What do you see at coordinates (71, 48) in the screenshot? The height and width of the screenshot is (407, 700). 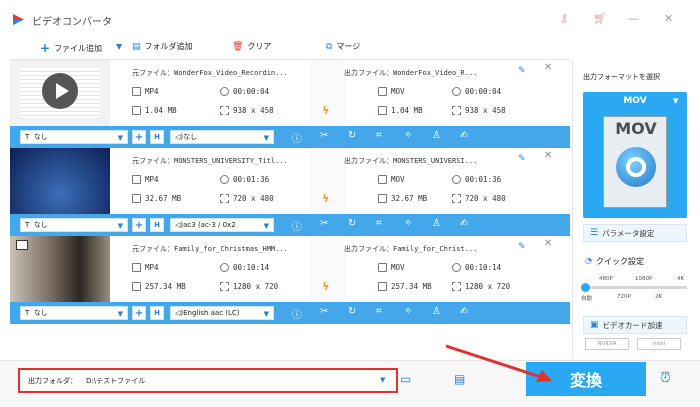 I see `add-file-button: + ファイル追加` at bounding box center [71, 48].